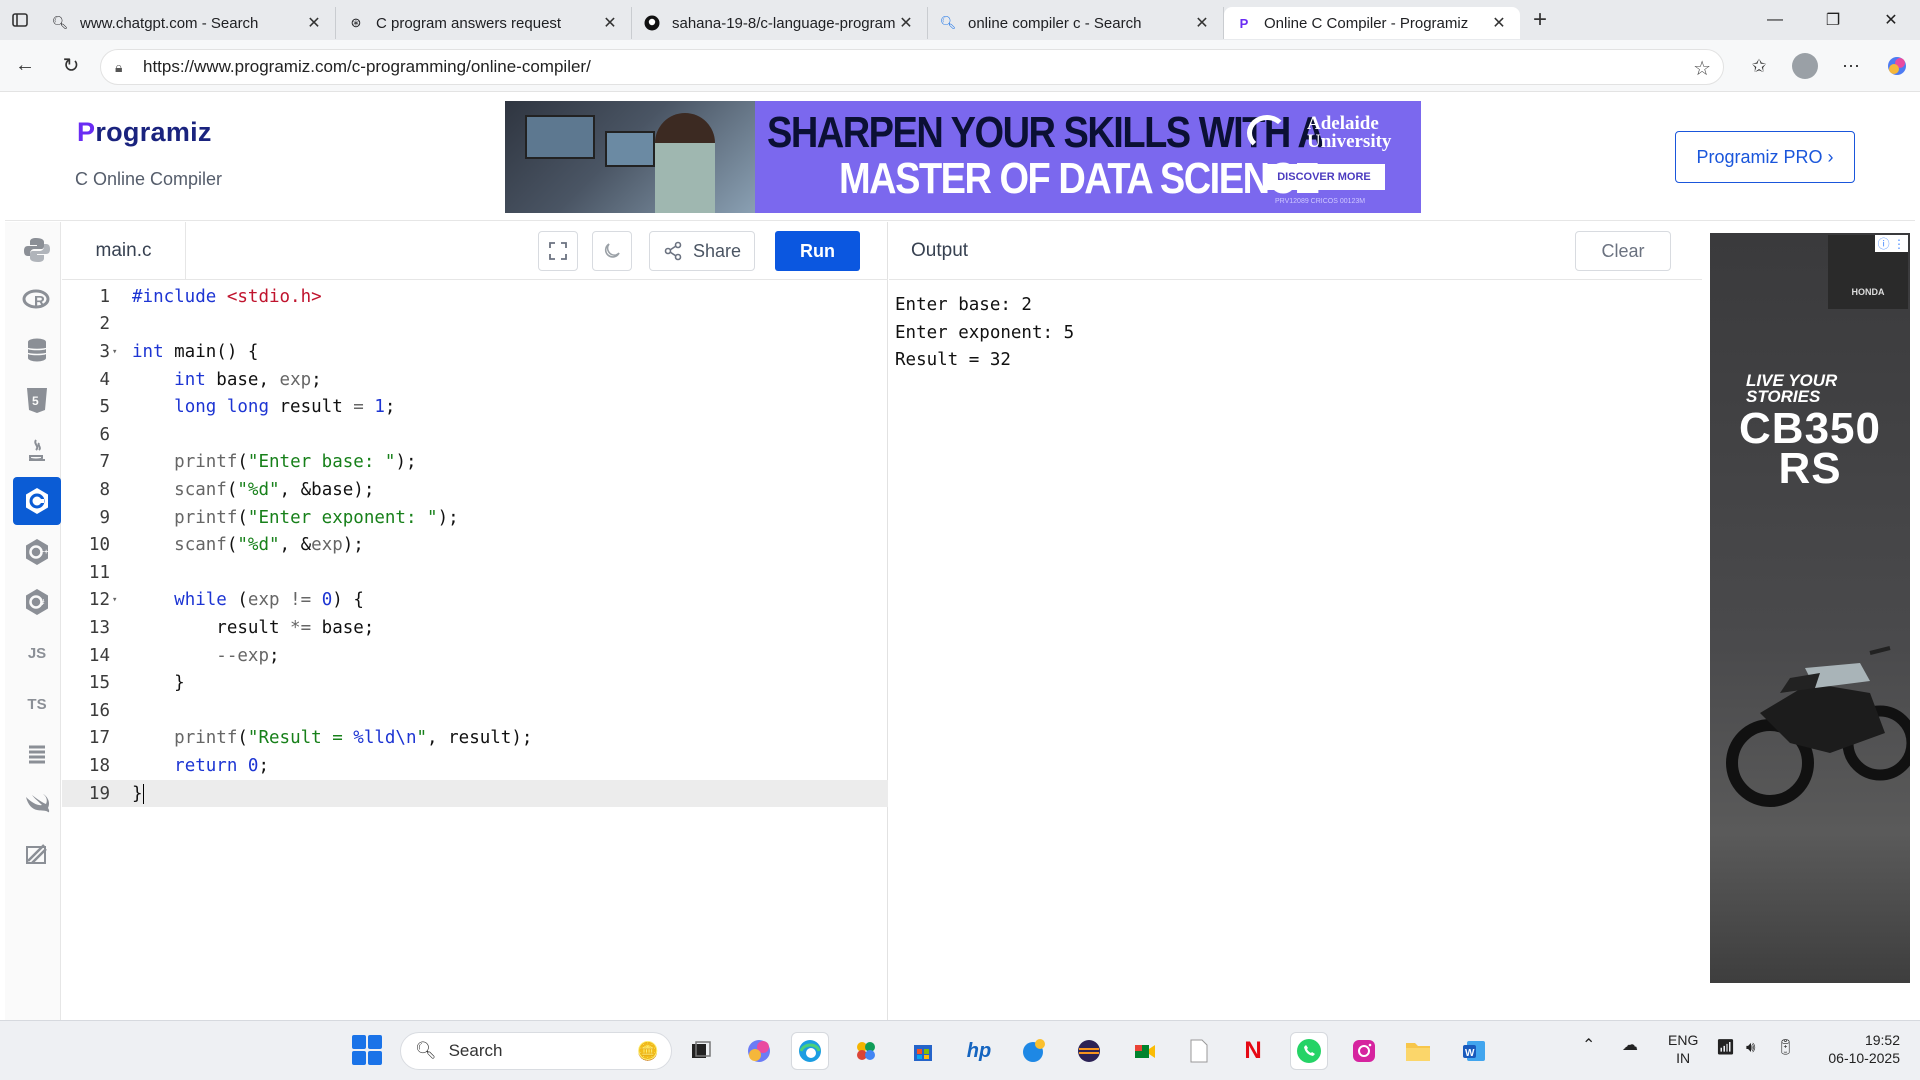 The image size is (1920, 1080). I want to click on fullscreen-icon, so click(558, 251).